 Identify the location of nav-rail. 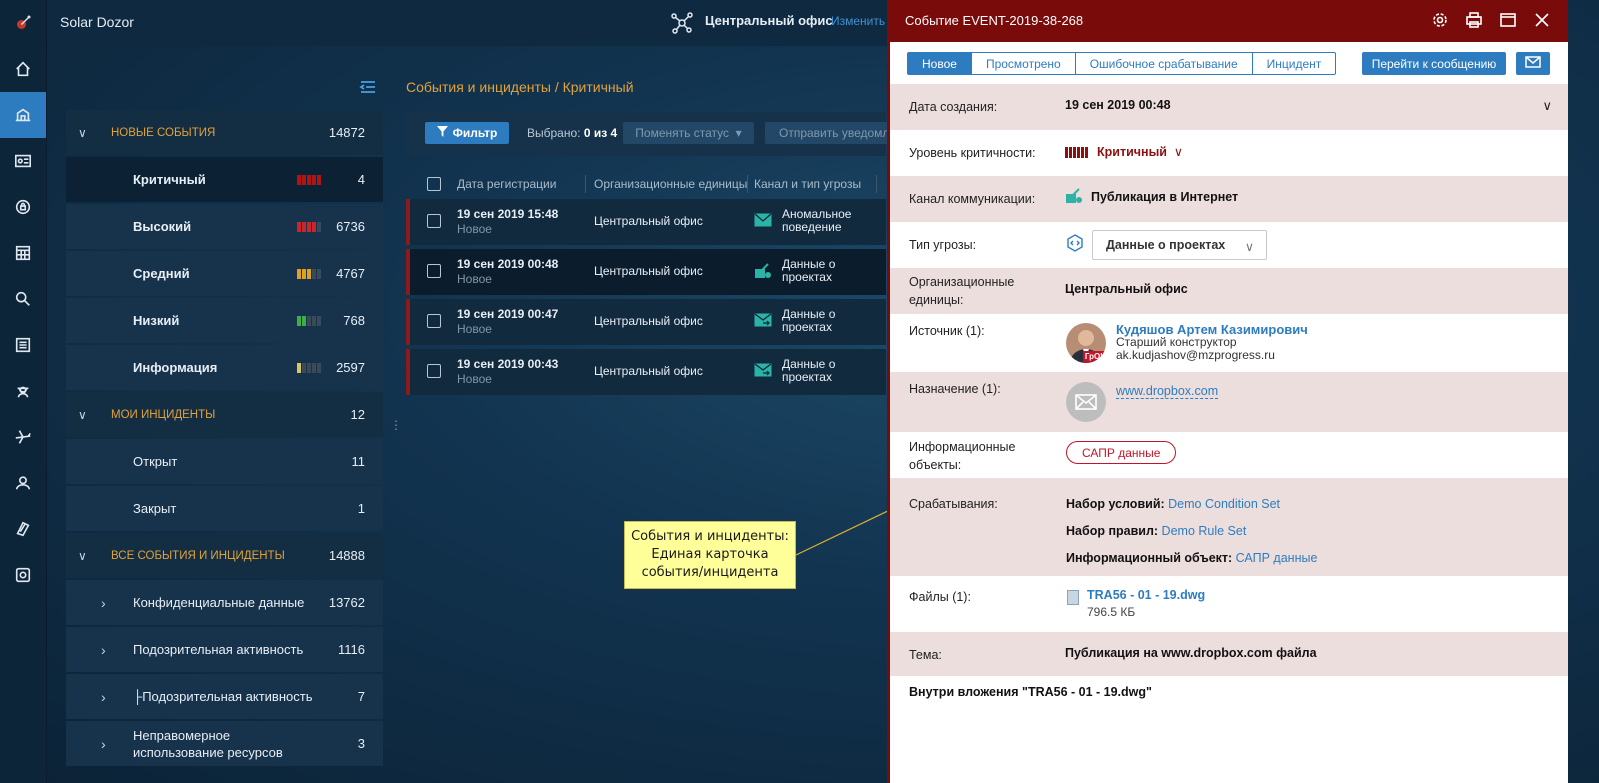
(23, 391).